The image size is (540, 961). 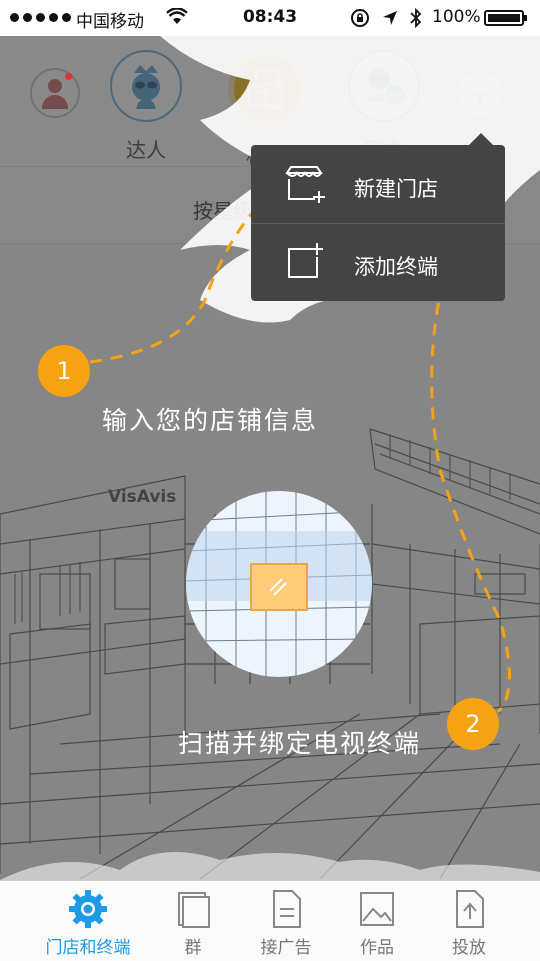 I want to click on upload-icon, so click(x=469, y=909).